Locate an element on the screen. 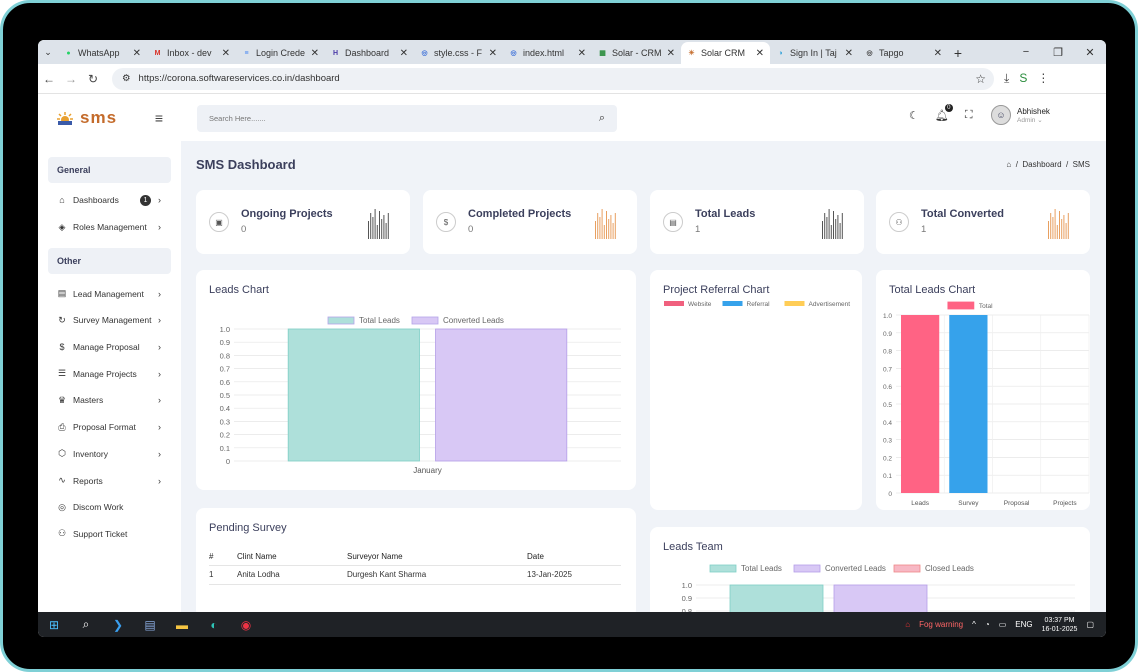  bookmark-star-icon: ☆ is located at coordinates (980, 79).